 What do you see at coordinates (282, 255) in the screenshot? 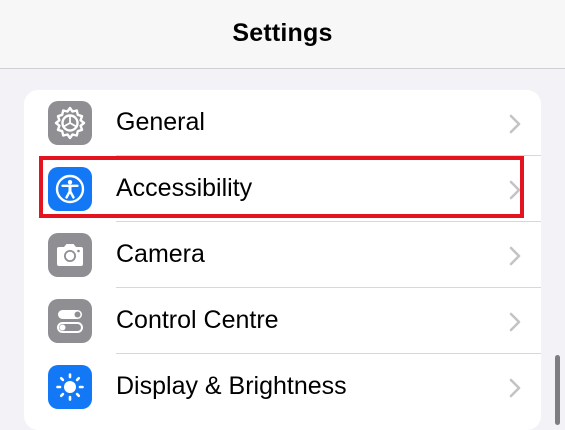
I see `settings-row-camera: Camera` at bounding box center [282, 255].